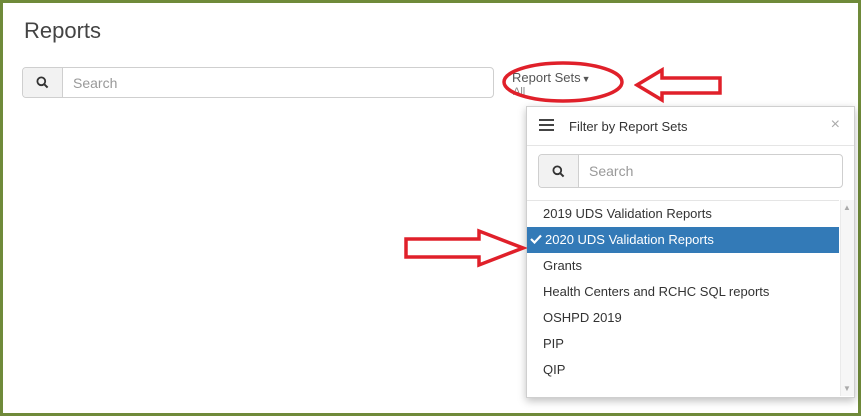 This screenshot has width=861, height=416. I want to click on scroll-down-icon: ▼, so click(847, 388).